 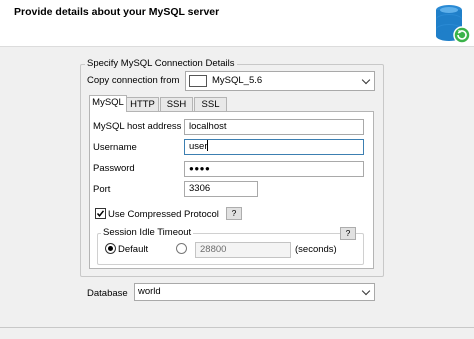 What do you see at coordinates (163, 214) in the screenshot?
I see `compressed-label: Use Compressed Protocol` at bounding box center [163, 214].